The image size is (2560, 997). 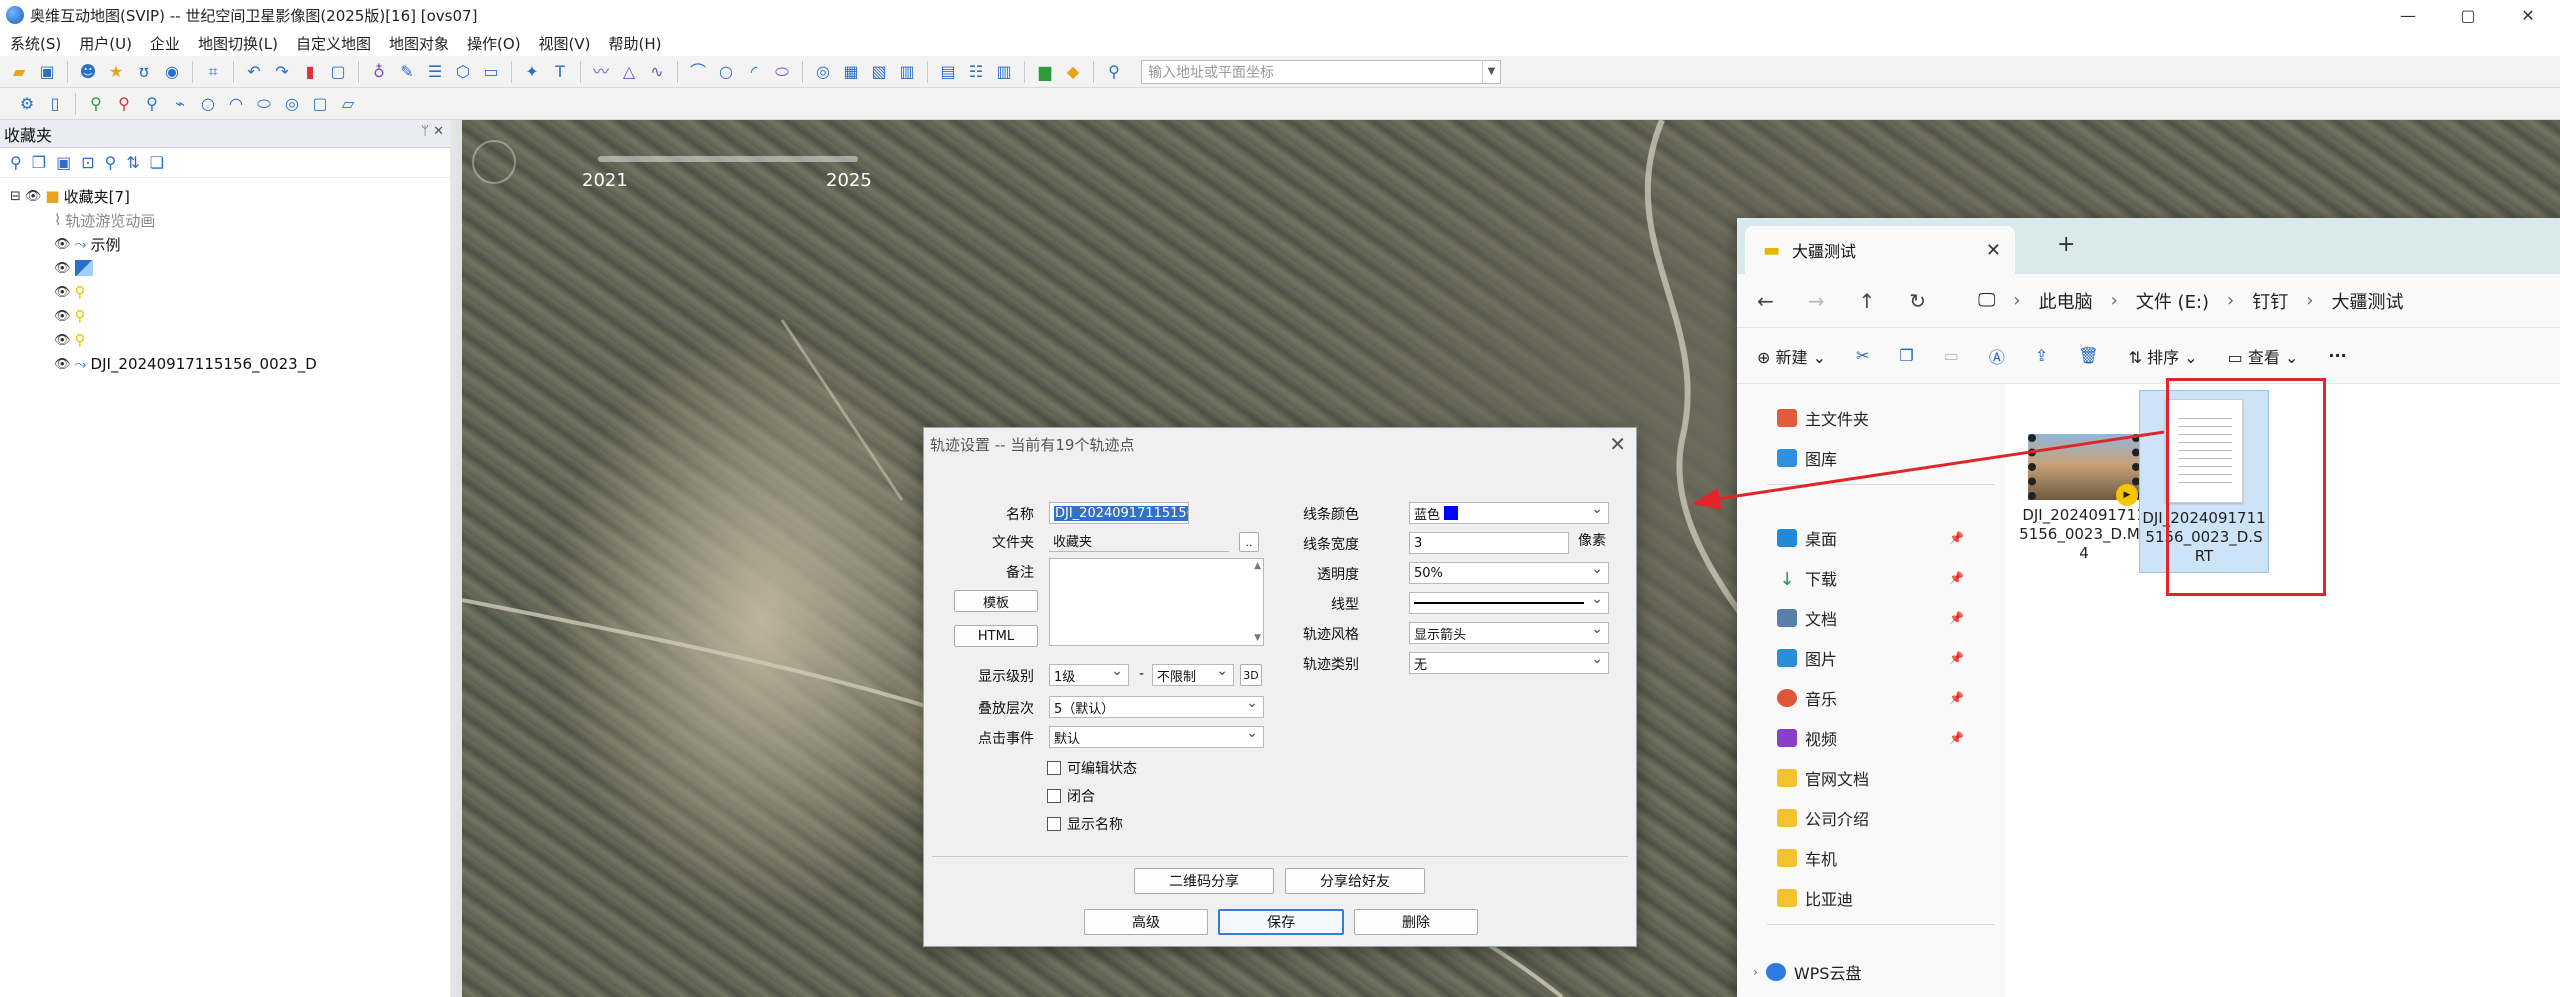 What do you see at coordinates (1870, 618) in the screenshot?
I see `sidebar-item-documents: 文档 📌` at bounding box center [1870, 618].